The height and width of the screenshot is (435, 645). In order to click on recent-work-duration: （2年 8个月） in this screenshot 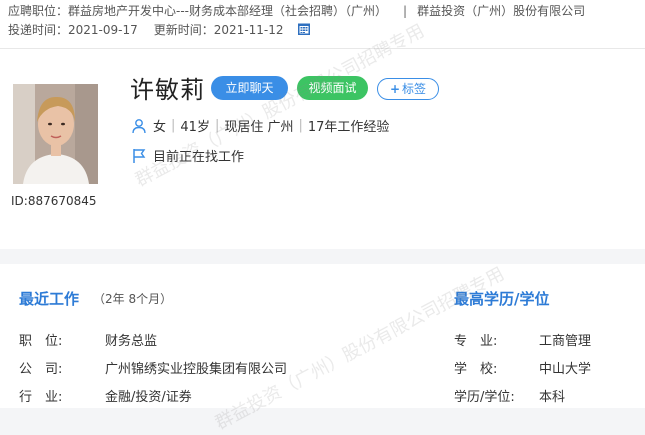, I will do `click(133, 299)`.